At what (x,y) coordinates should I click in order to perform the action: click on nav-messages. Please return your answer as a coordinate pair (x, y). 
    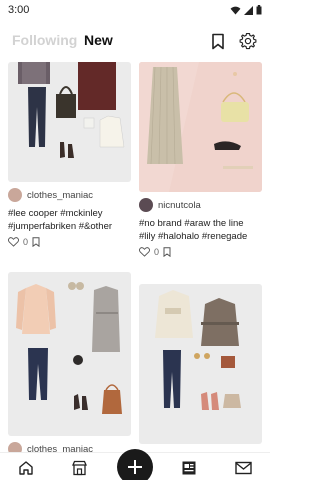
    Looking at the image, I should click on (243, 468).